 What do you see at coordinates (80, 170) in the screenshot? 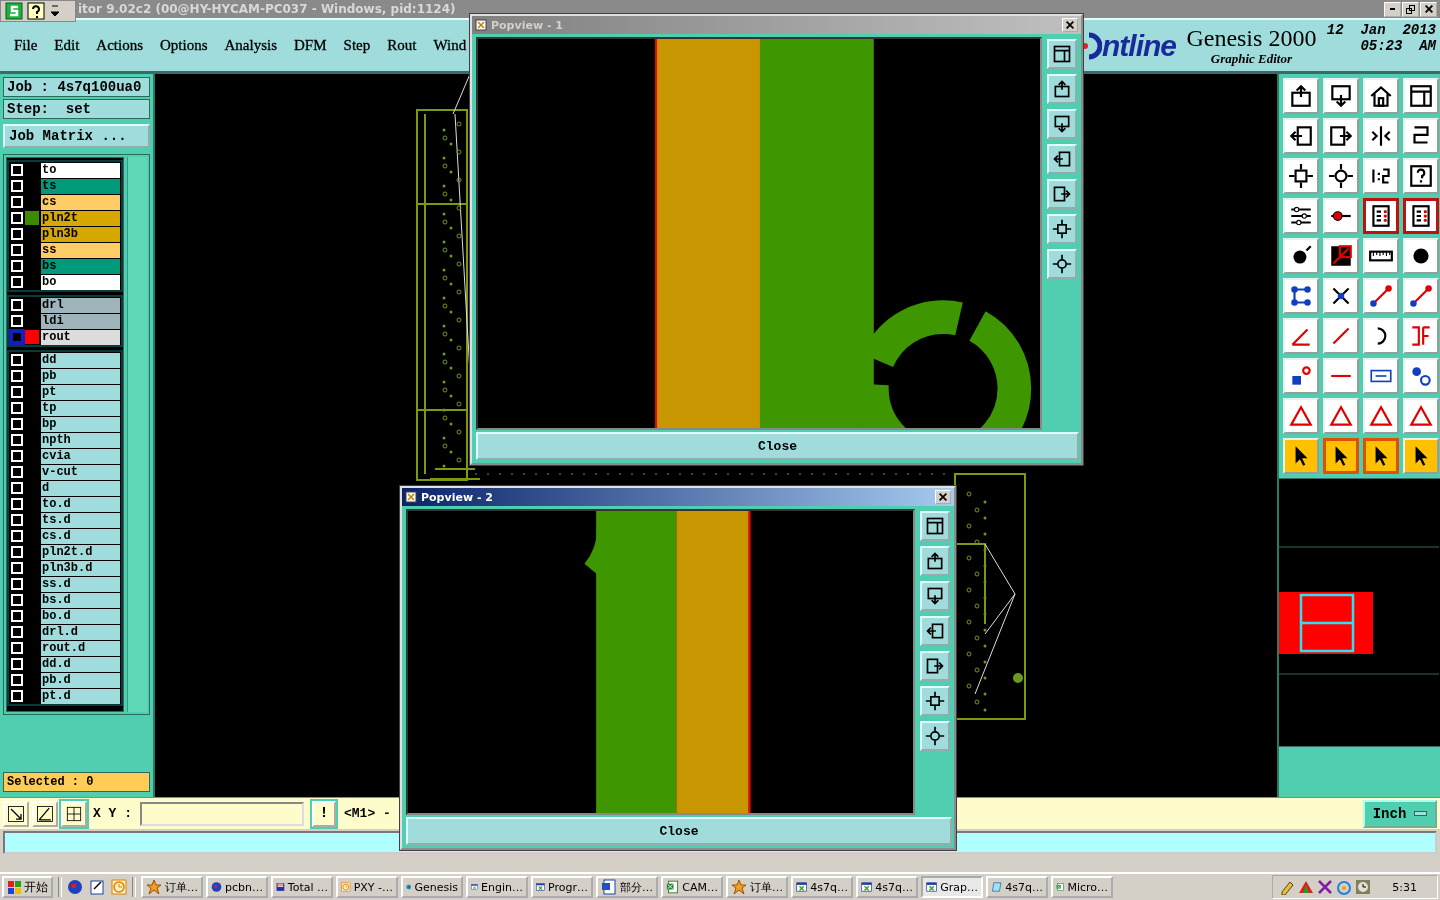
I see `layer-name: to` at bounding box center [80, 170].